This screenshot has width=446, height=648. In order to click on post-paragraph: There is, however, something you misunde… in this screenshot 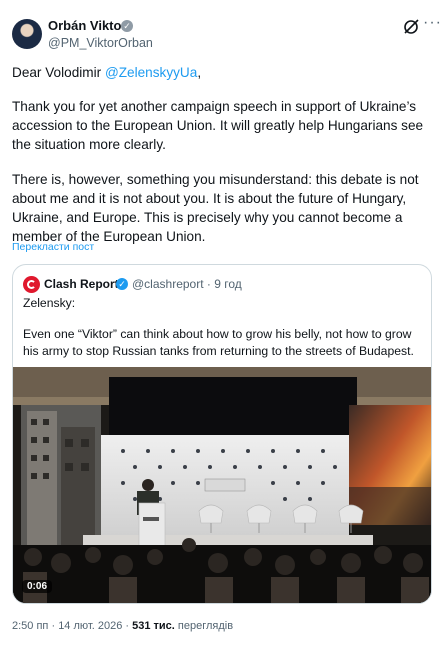, I will do `click(215, 208)`.